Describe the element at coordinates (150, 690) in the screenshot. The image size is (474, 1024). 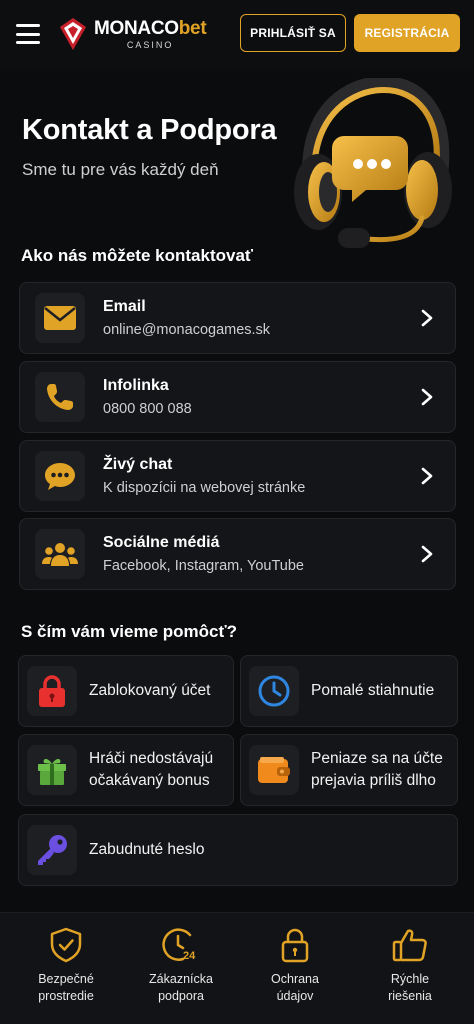
I see `help-label: Zablokovaný účet` at that location.